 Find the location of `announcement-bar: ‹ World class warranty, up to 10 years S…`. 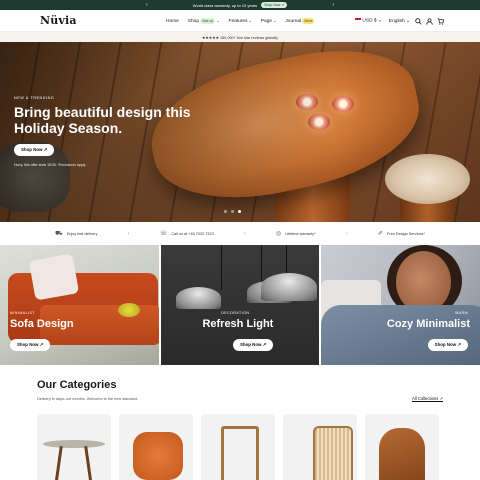

announcement-bar: ‹ World class warranty, up to 10 years S… is located at coordinates (240, 5).